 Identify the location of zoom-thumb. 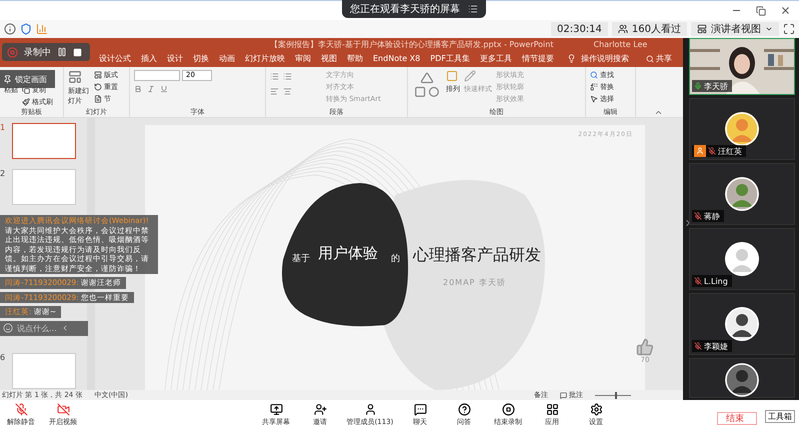
(615, 395).